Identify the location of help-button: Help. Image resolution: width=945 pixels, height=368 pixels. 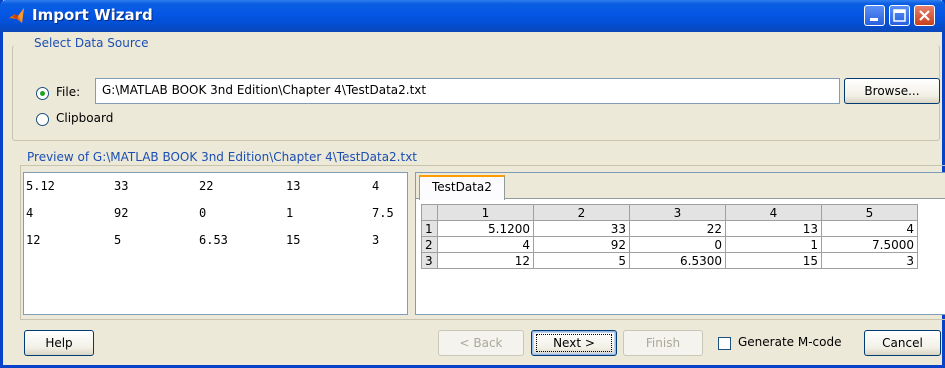
(59, 343).